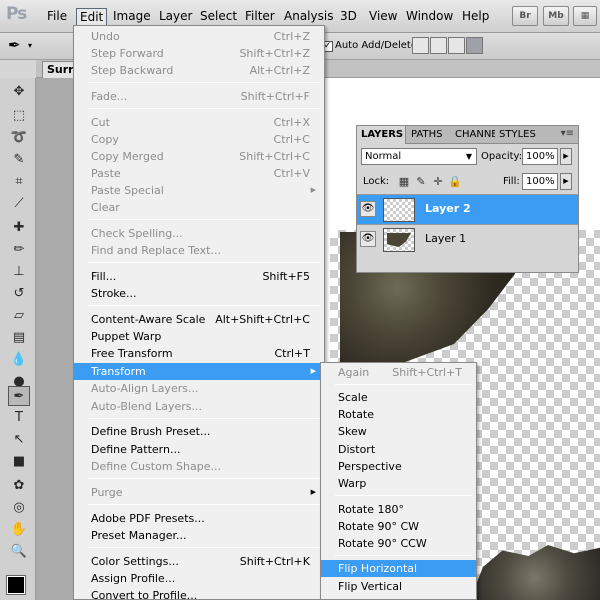  What do you see at coordinates (308, 17) in the screenshot?
I see `menu-analysis: Analysis` at bounding box center [308, 17].